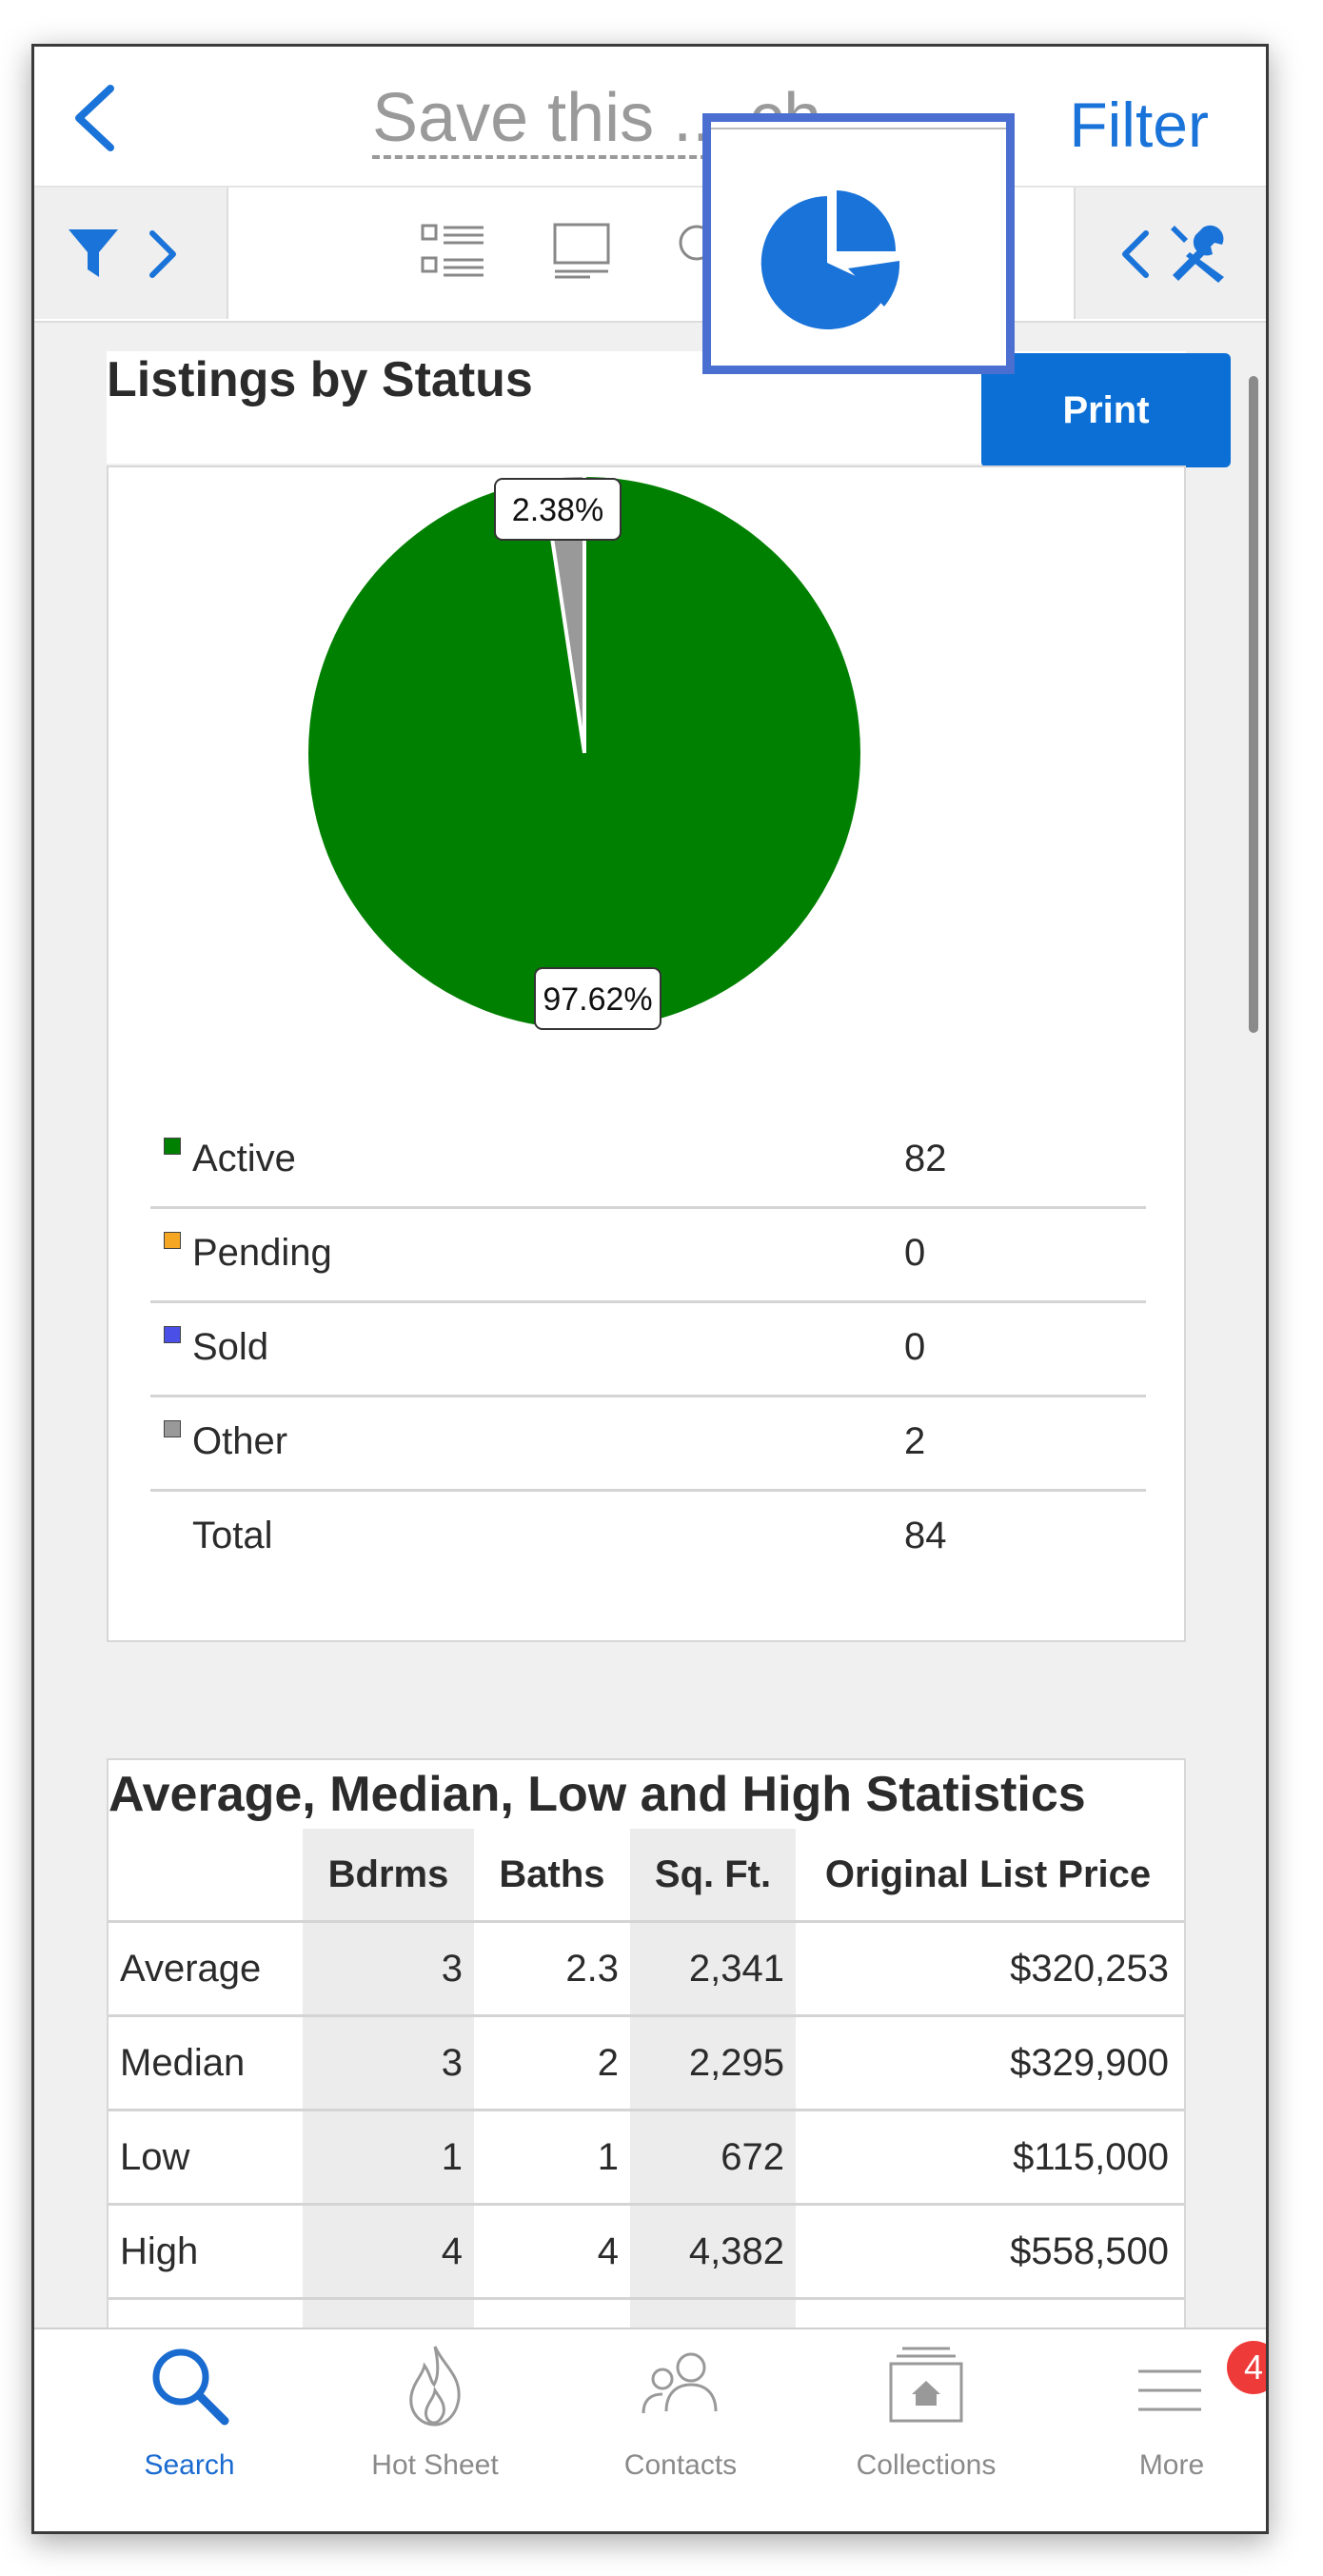  What do you see at coordinates (1197, 254) in the screenshot?
I see `tools-icon` at bounding box center [1197, 254].